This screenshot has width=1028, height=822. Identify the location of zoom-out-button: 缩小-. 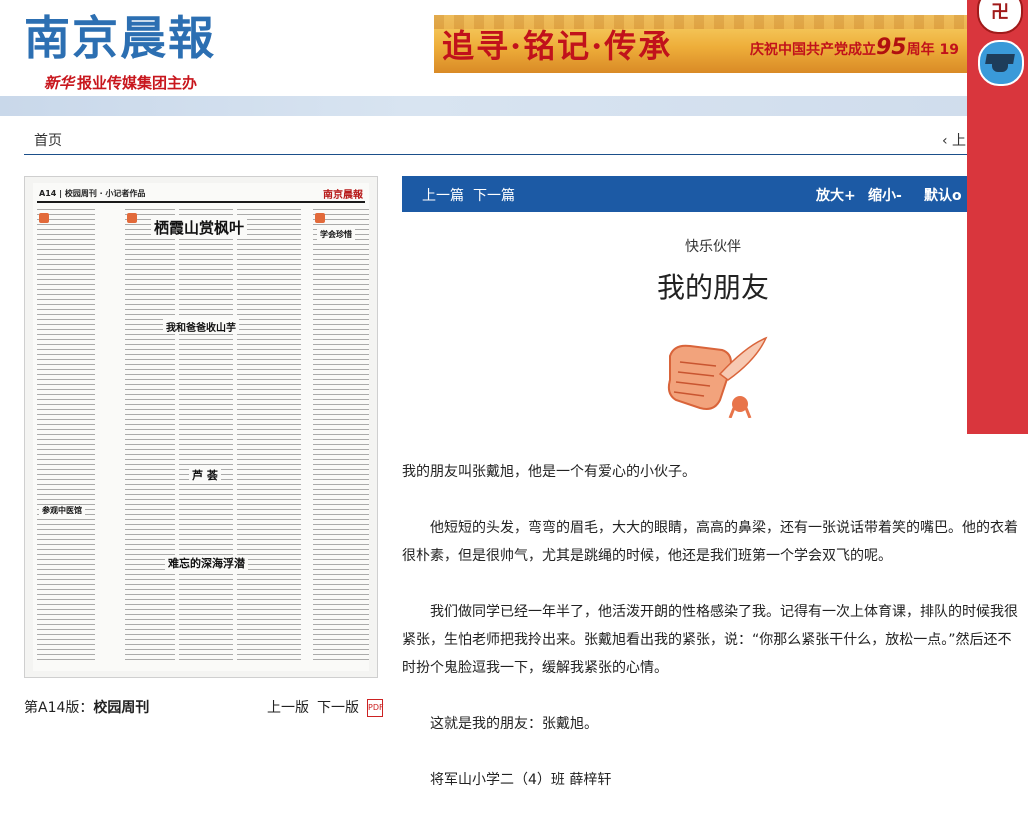
(885, 195).